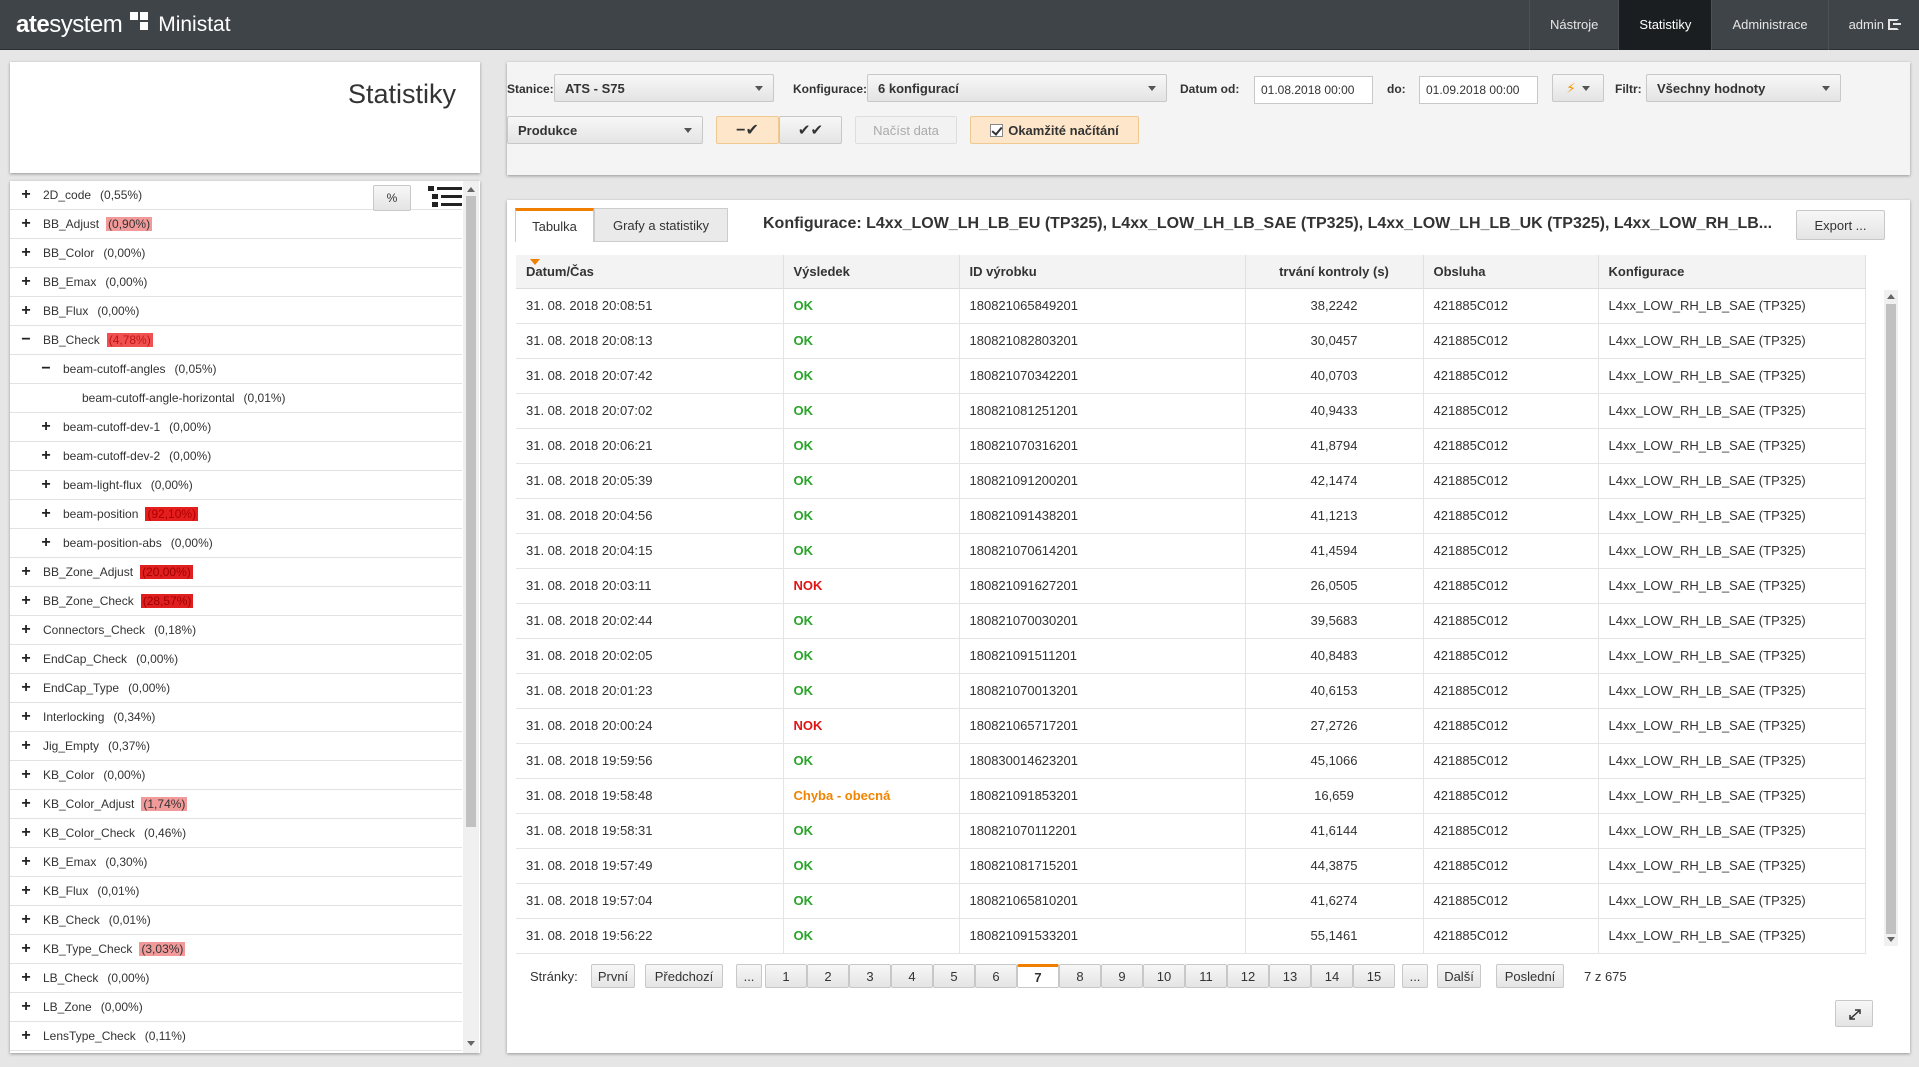  I want to click on tree-item: + KB_Color_Adjust (1,74%), so click(236, 804).